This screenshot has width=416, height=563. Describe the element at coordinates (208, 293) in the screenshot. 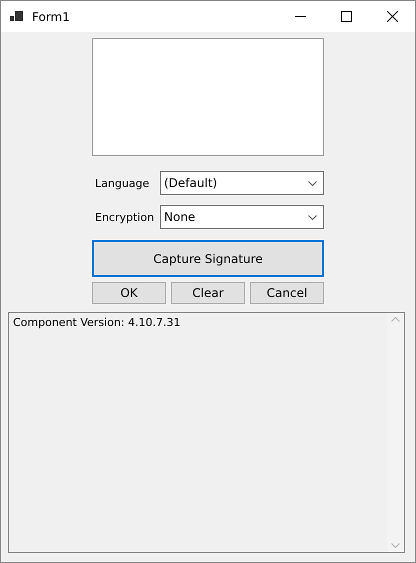

I see `dialog-button: Clear` at that location.